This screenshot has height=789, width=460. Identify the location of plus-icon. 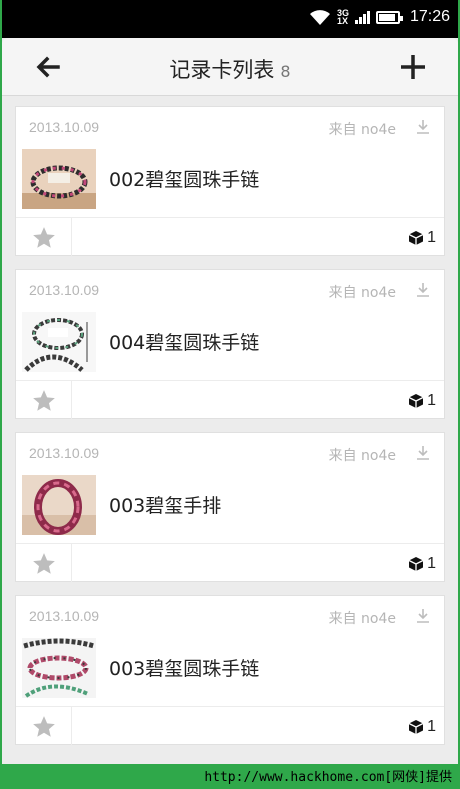
(413, 67).